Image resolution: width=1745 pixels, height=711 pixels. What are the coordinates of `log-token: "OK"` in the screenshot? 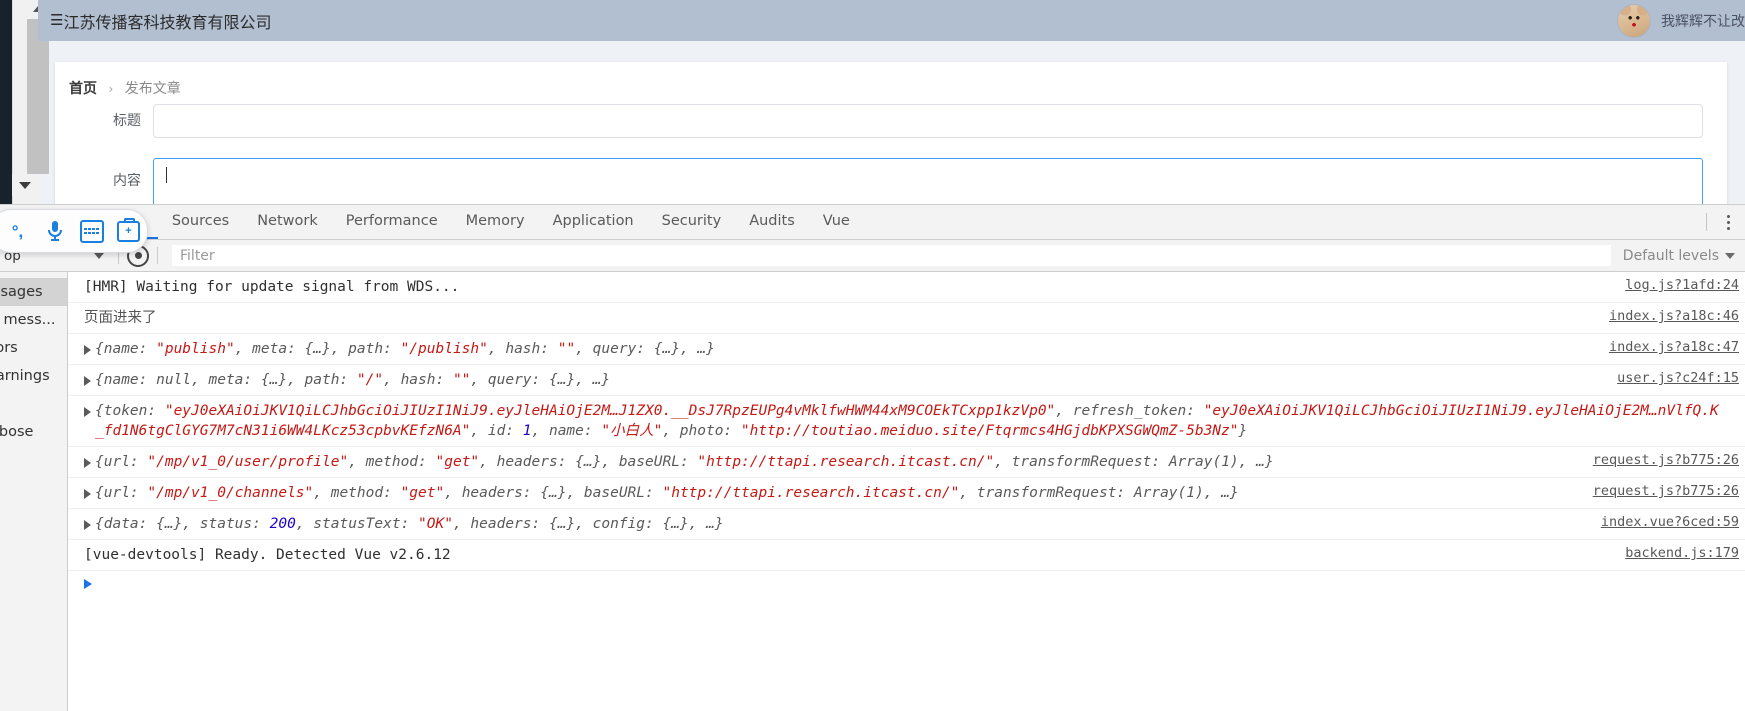 It's located at (435, 524).